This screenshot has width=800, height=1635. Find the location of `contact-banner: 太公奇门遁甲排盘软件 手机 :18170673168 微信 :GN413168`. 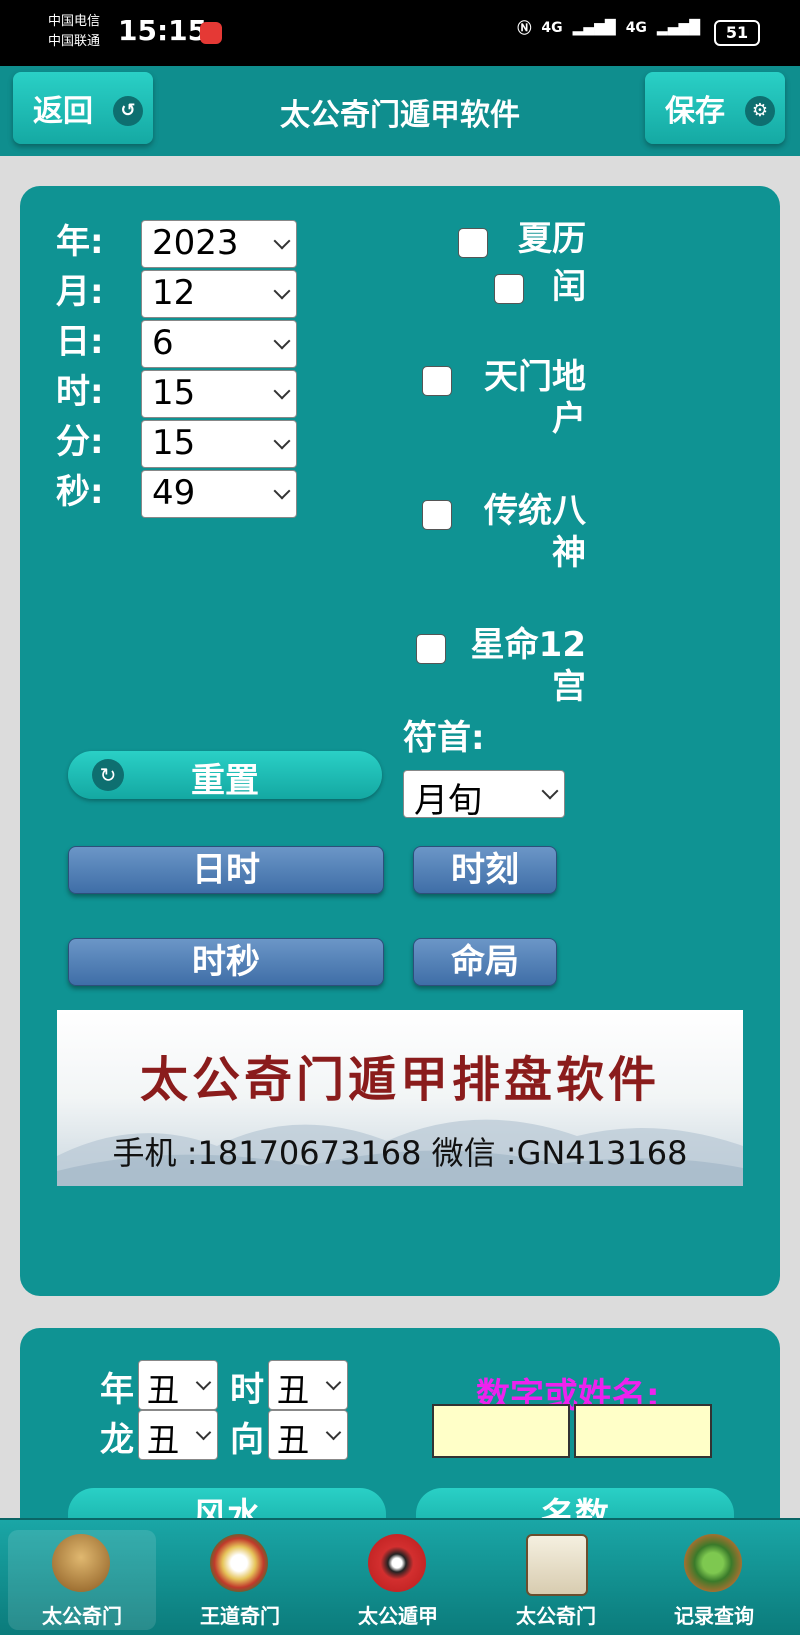

contact-banner: 太公奇门遁甲排盘软件 手机 :18170673168 微信 :GN413168 is located at coordinates (400, 1098).